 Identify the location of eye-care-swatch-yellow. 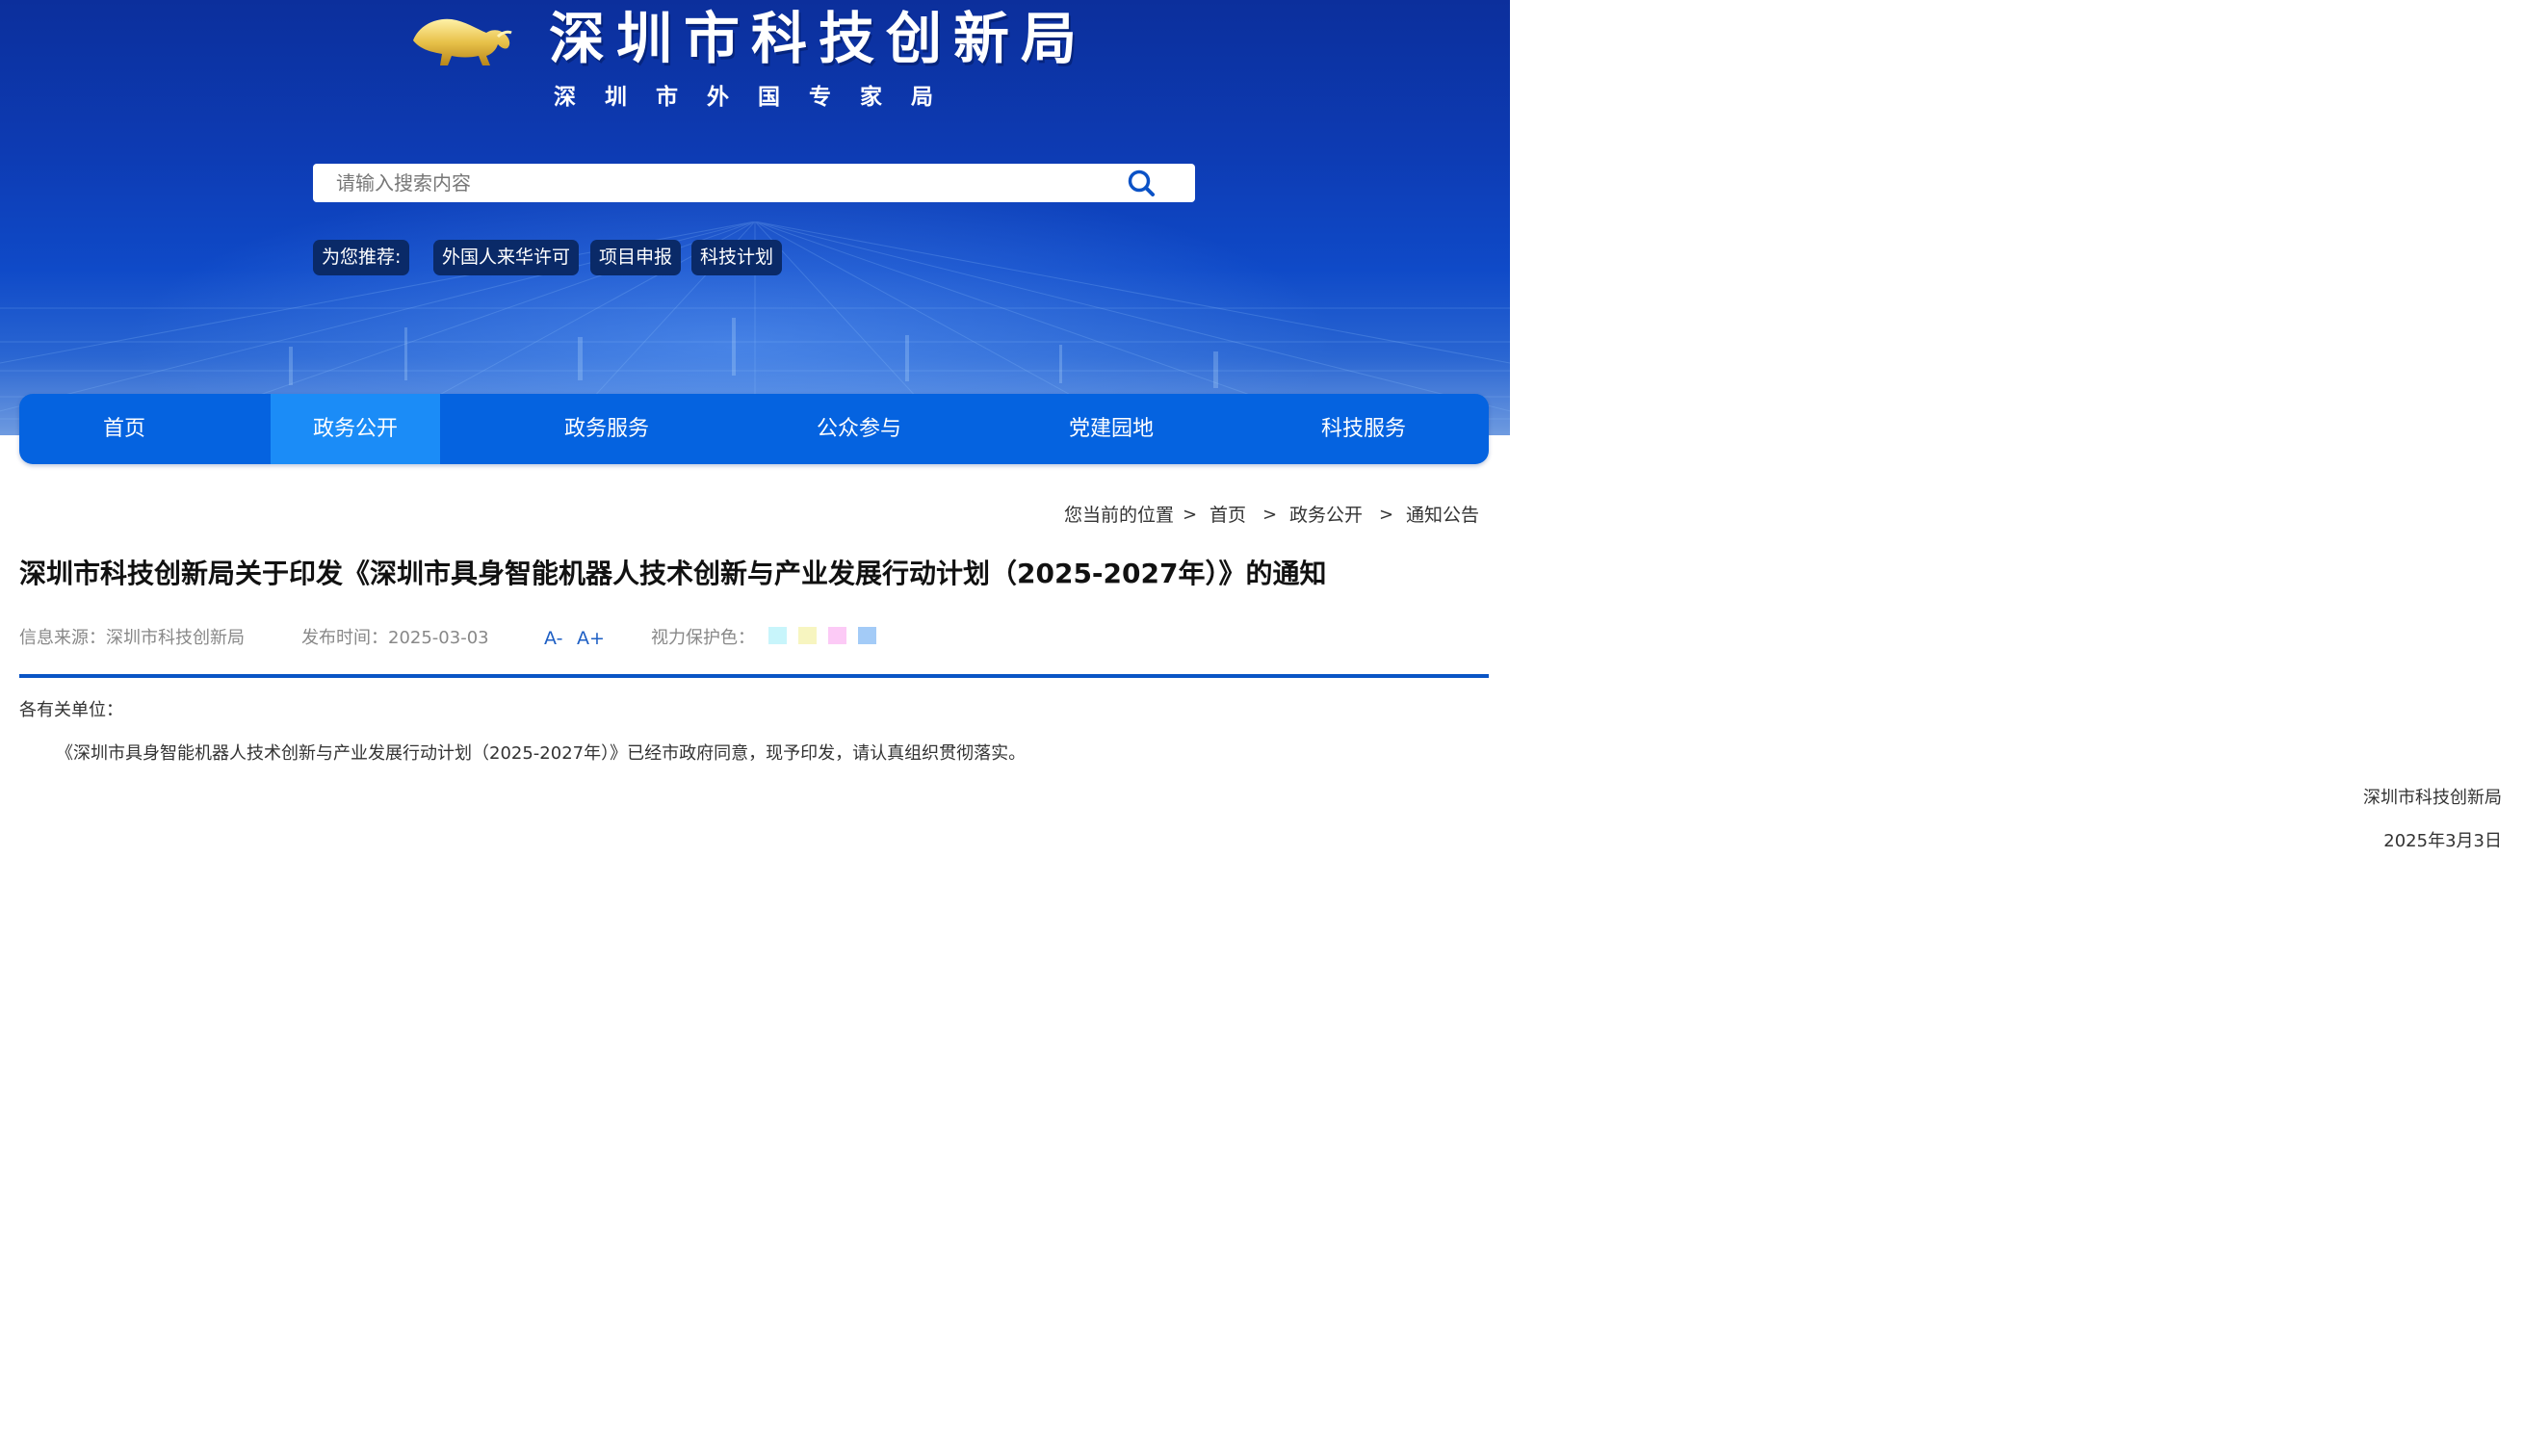
(808, 635).